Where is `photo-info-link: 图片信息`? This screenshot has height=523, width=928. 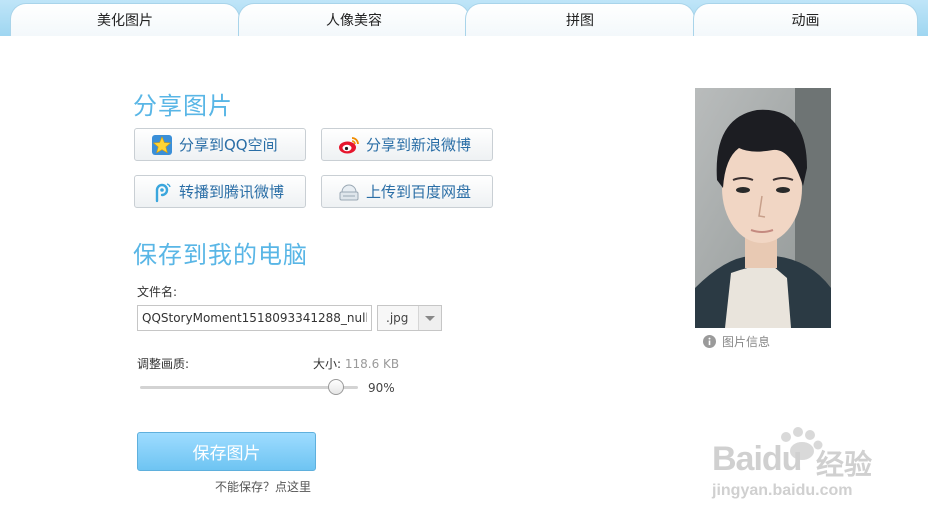 photo-info-link: 图片信息 is located at coordinates (736, 341).